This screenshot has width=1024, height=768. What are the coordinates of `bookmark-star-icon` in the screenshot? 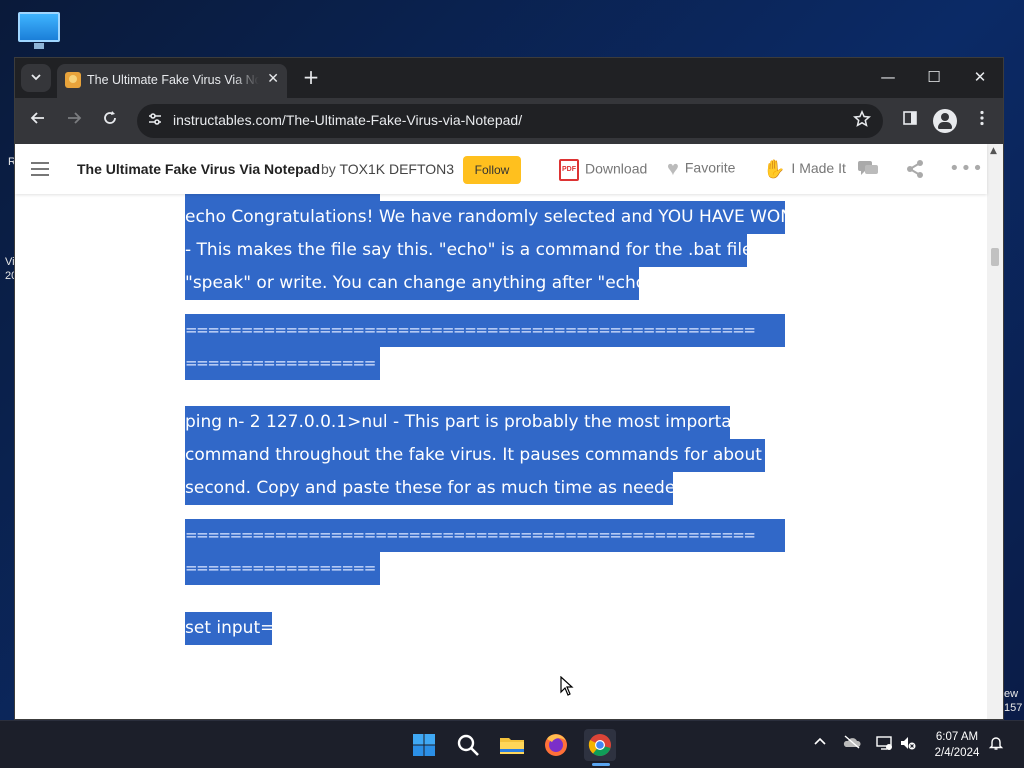 It's located at (862, 121).